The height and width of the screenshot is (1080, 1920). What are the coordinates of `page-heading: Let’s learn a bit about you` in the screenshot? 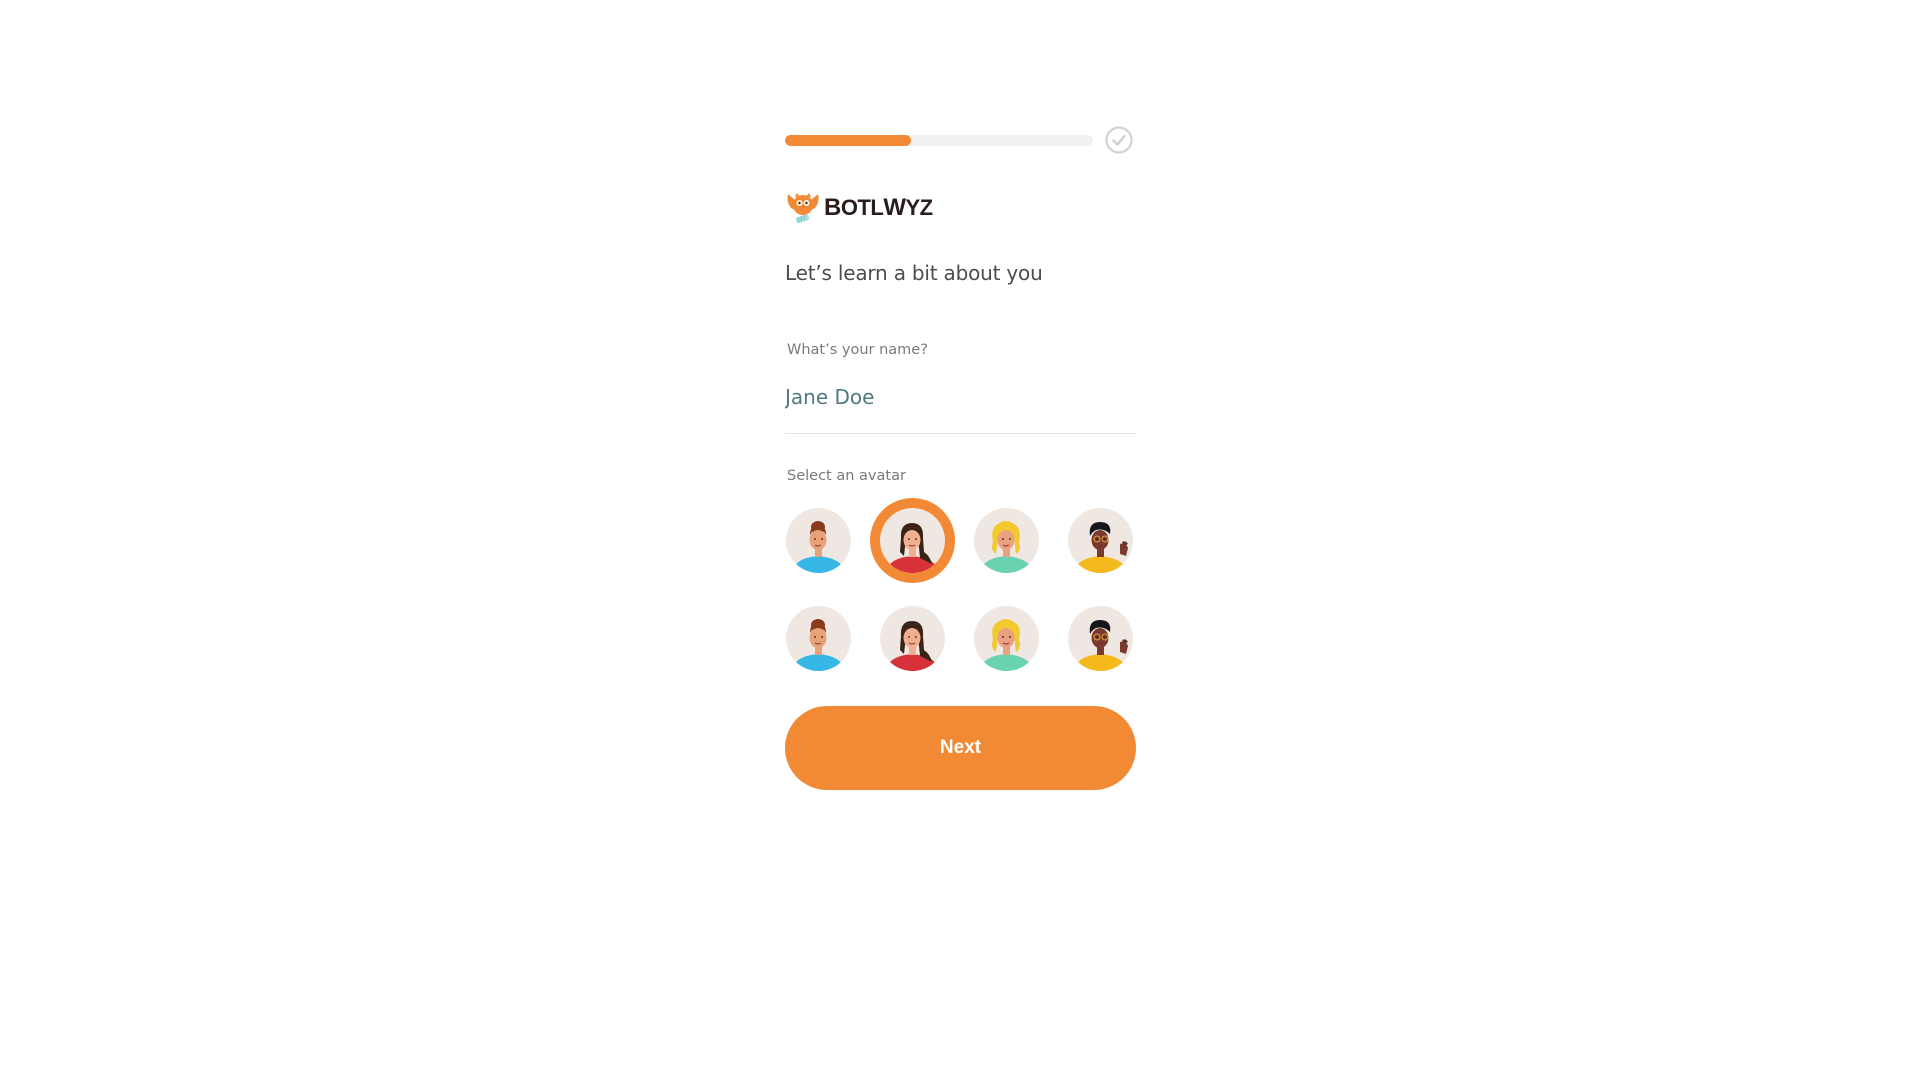 It's located at (914, 273).